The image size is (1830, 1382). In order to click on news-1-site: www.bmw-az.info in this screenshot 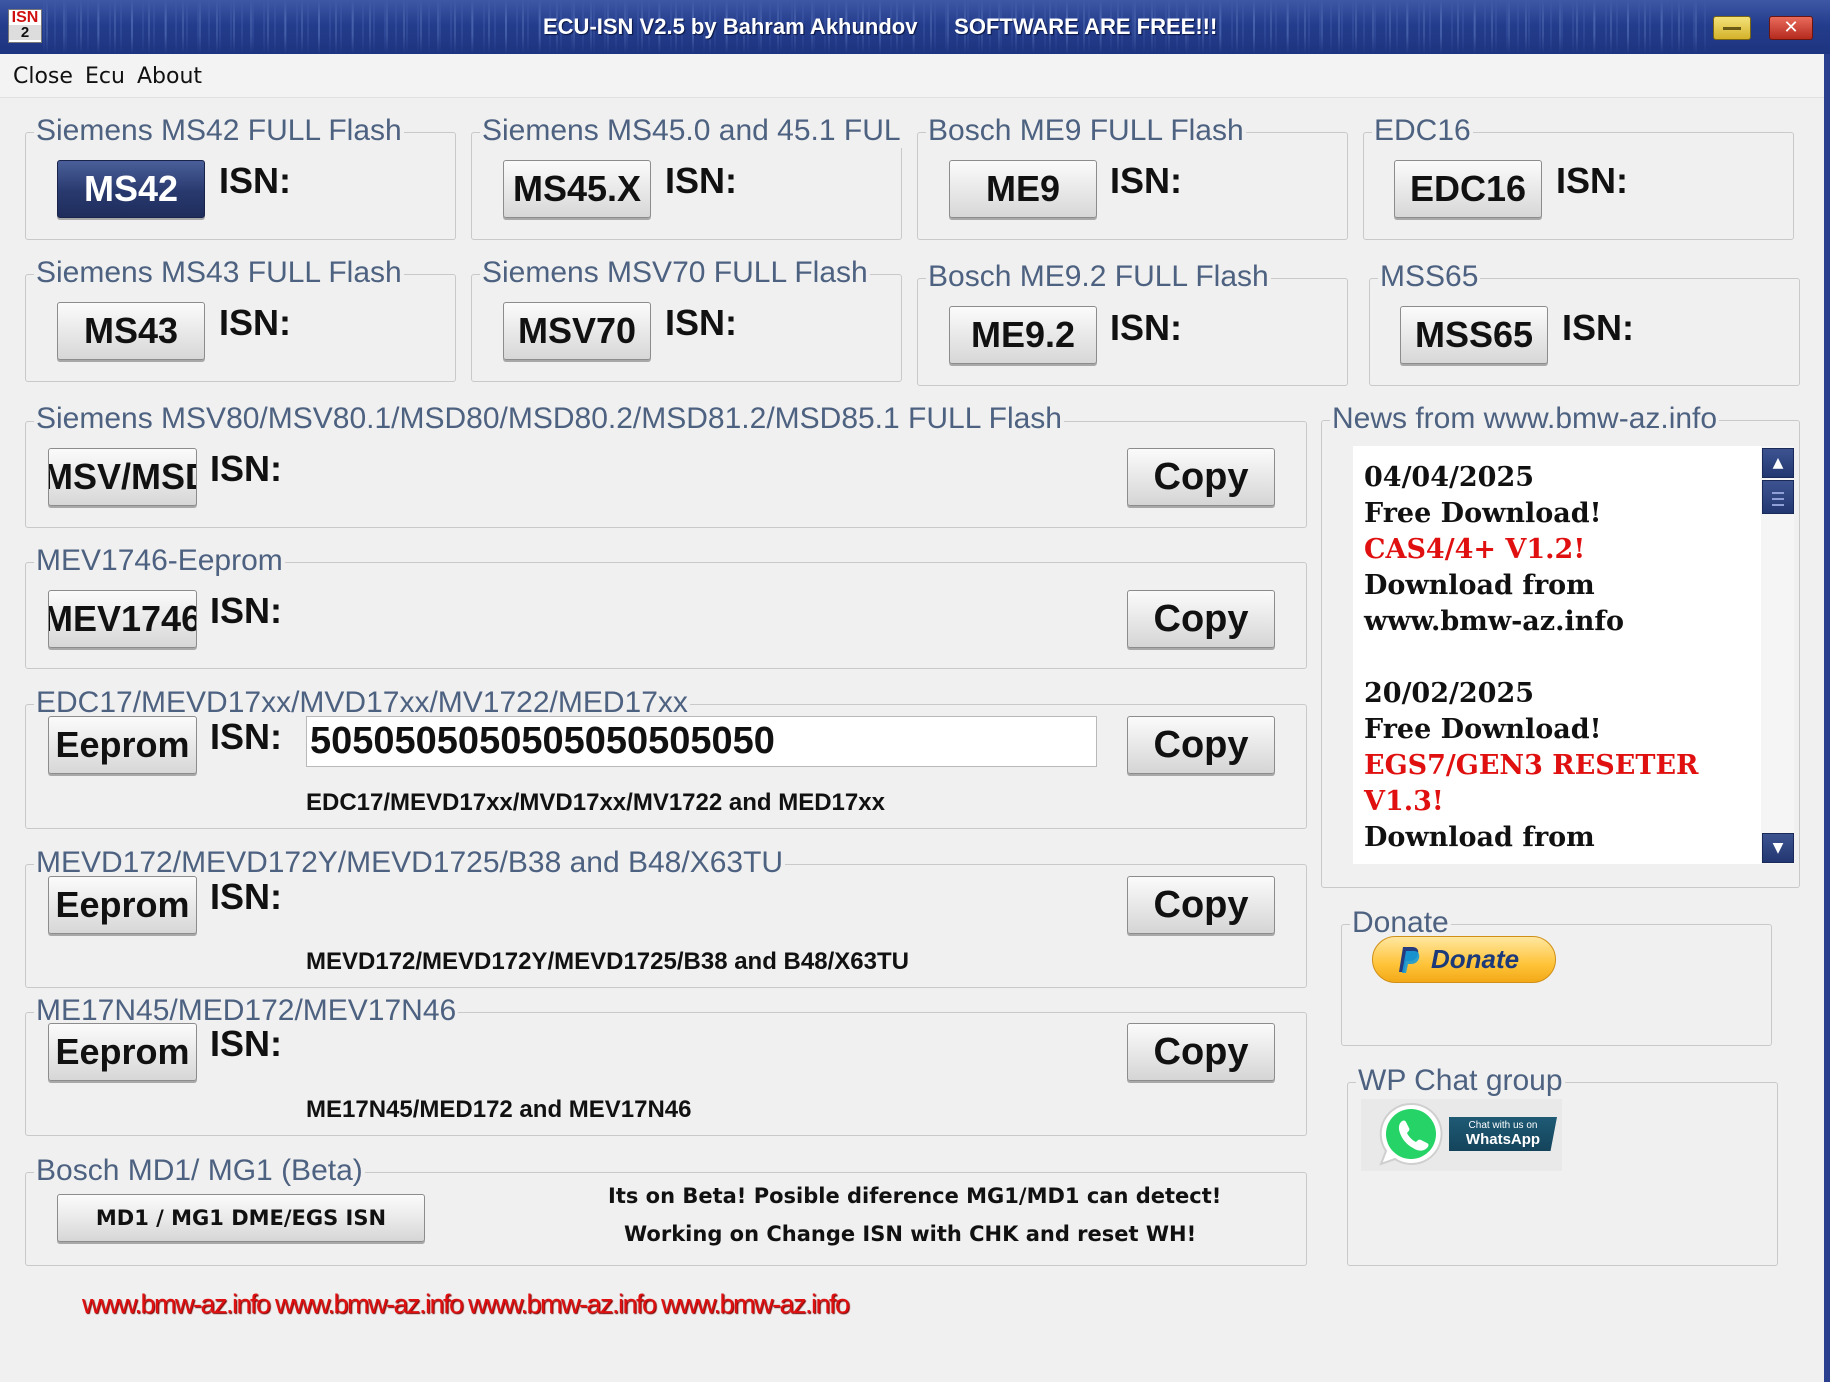, I will do `click(1554, 622)`.